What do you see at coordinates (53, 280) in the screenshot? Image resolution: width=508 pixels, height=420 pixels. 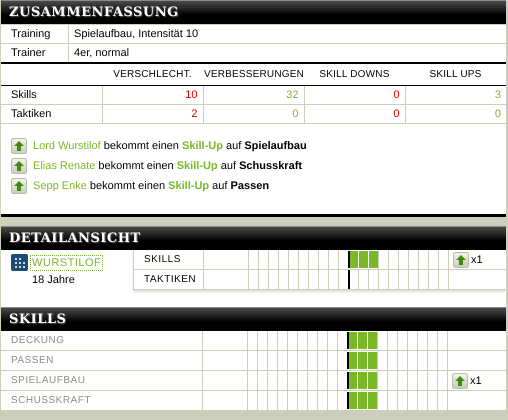 I see `player-age: 18 Jahre` at bounding box center [53, 280].